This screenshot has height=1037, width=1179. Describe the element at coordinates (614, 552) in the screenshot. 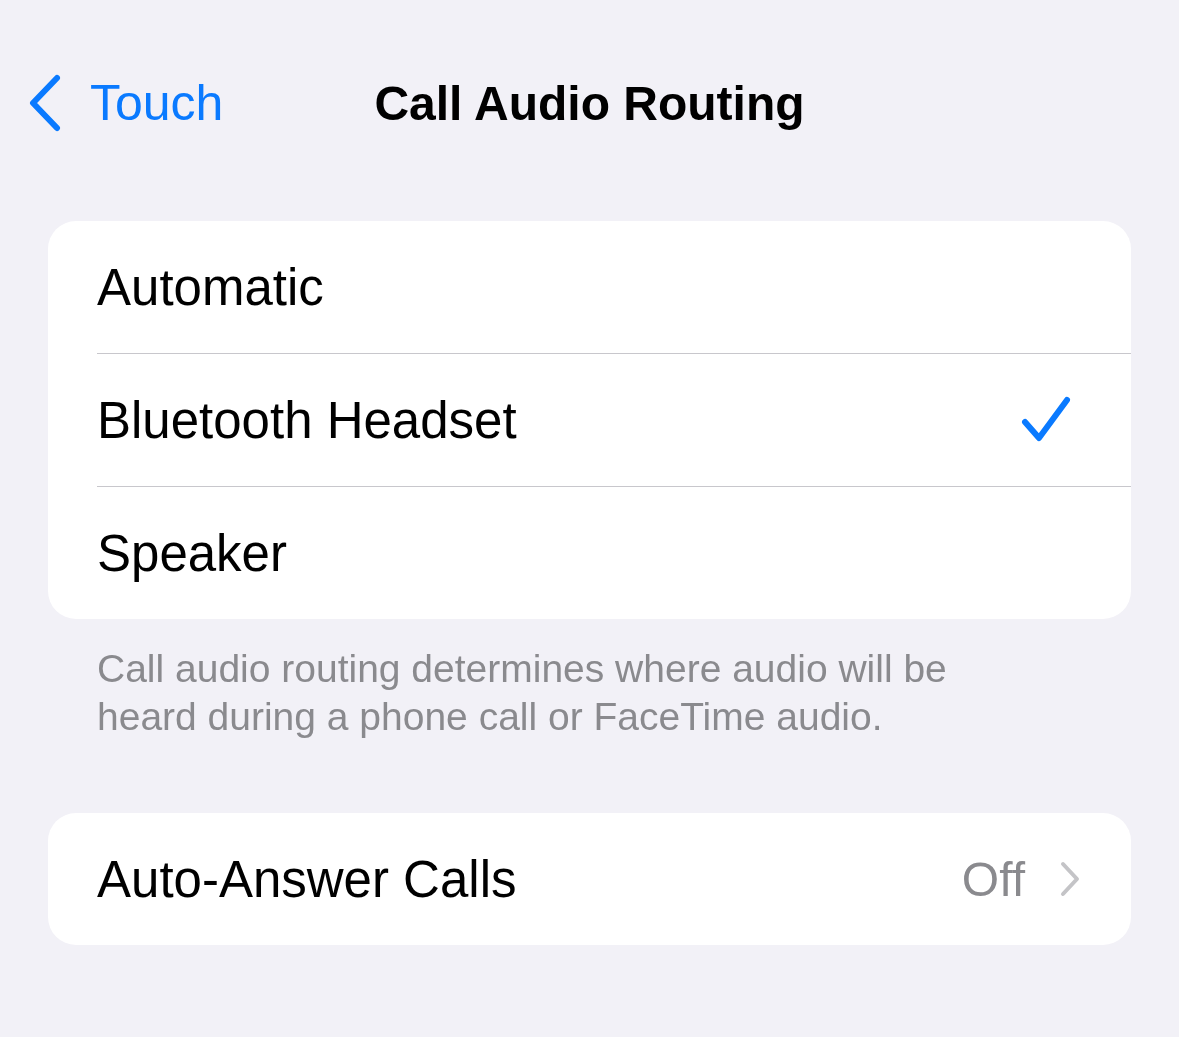

I see `routing-option: Speaker` at that location.